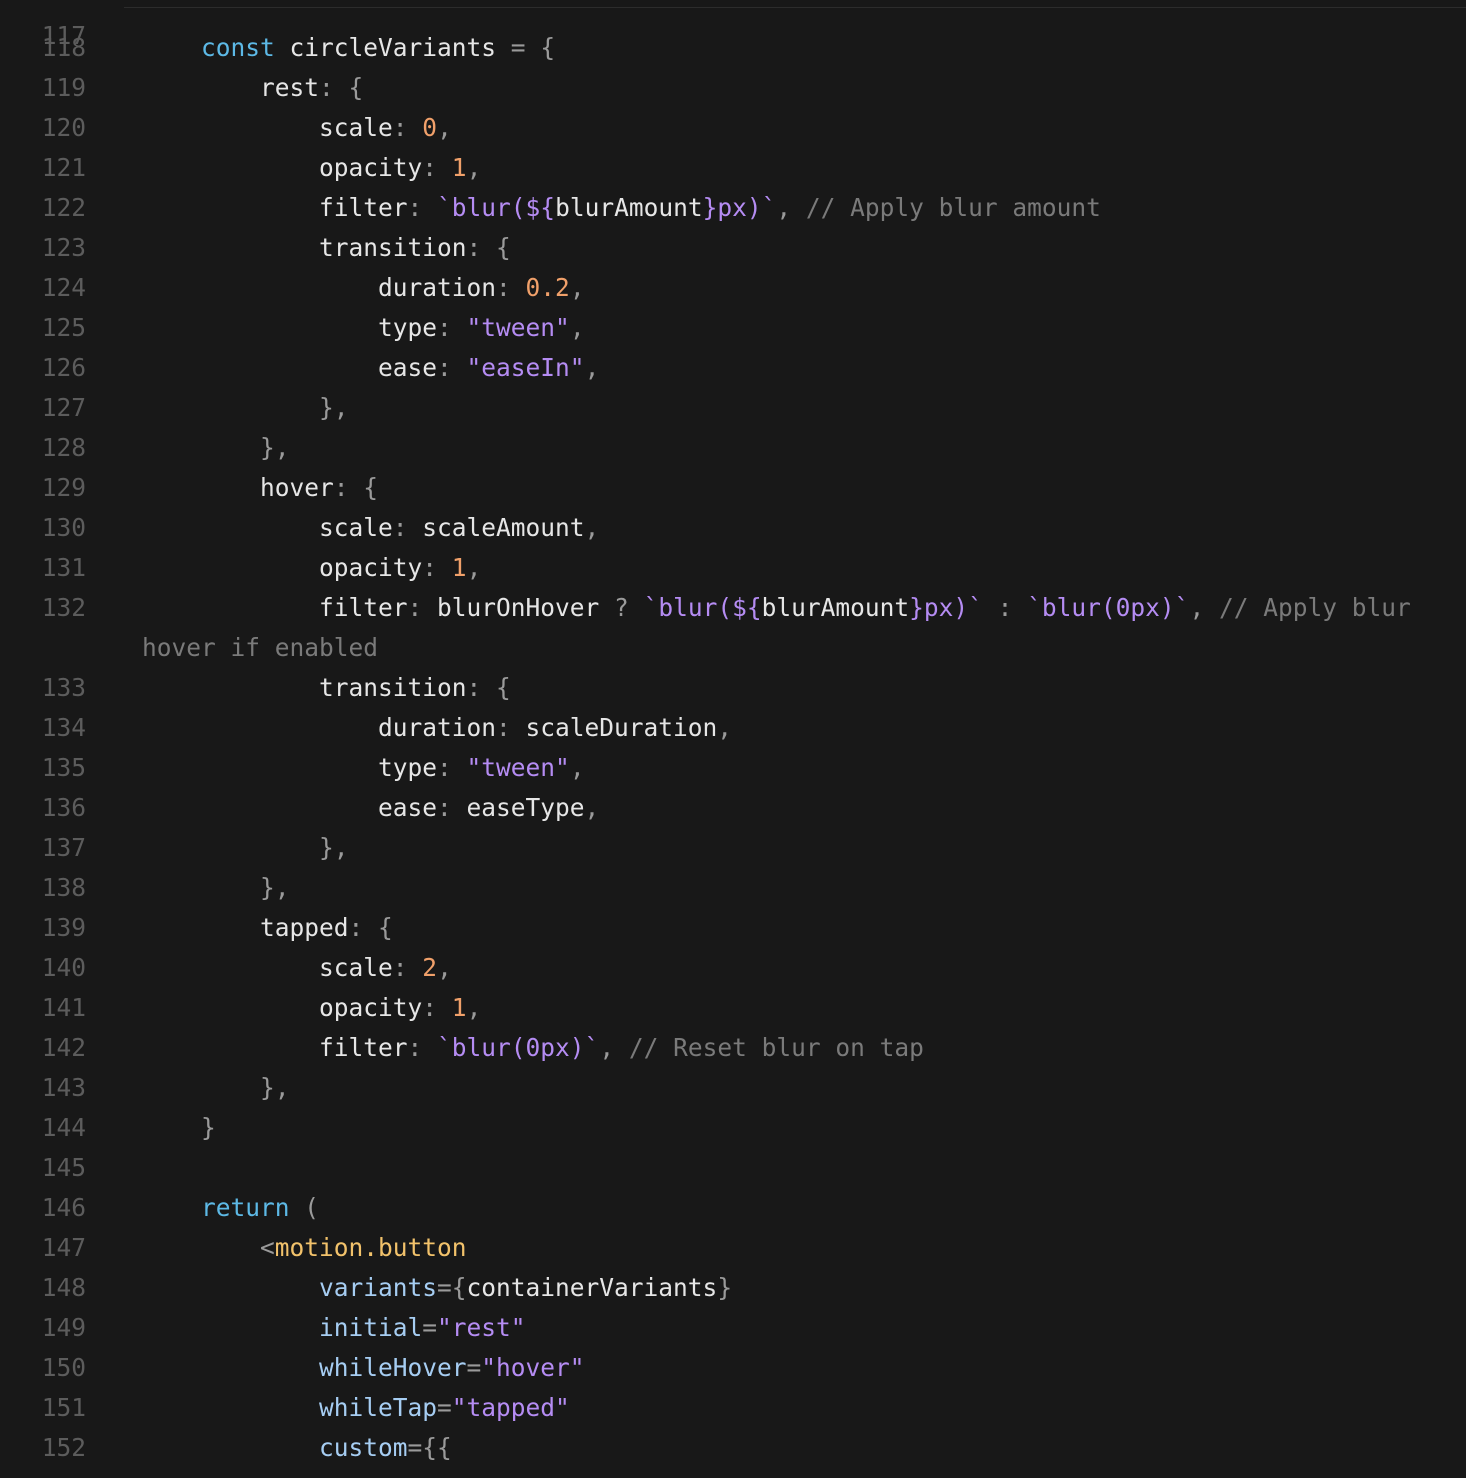 This screenshot has width=1466, height=1478. What do you see at coordinates (230, 1208) in the screenshot?
I see `line-code: return (` at bounding box center [230, 1208].